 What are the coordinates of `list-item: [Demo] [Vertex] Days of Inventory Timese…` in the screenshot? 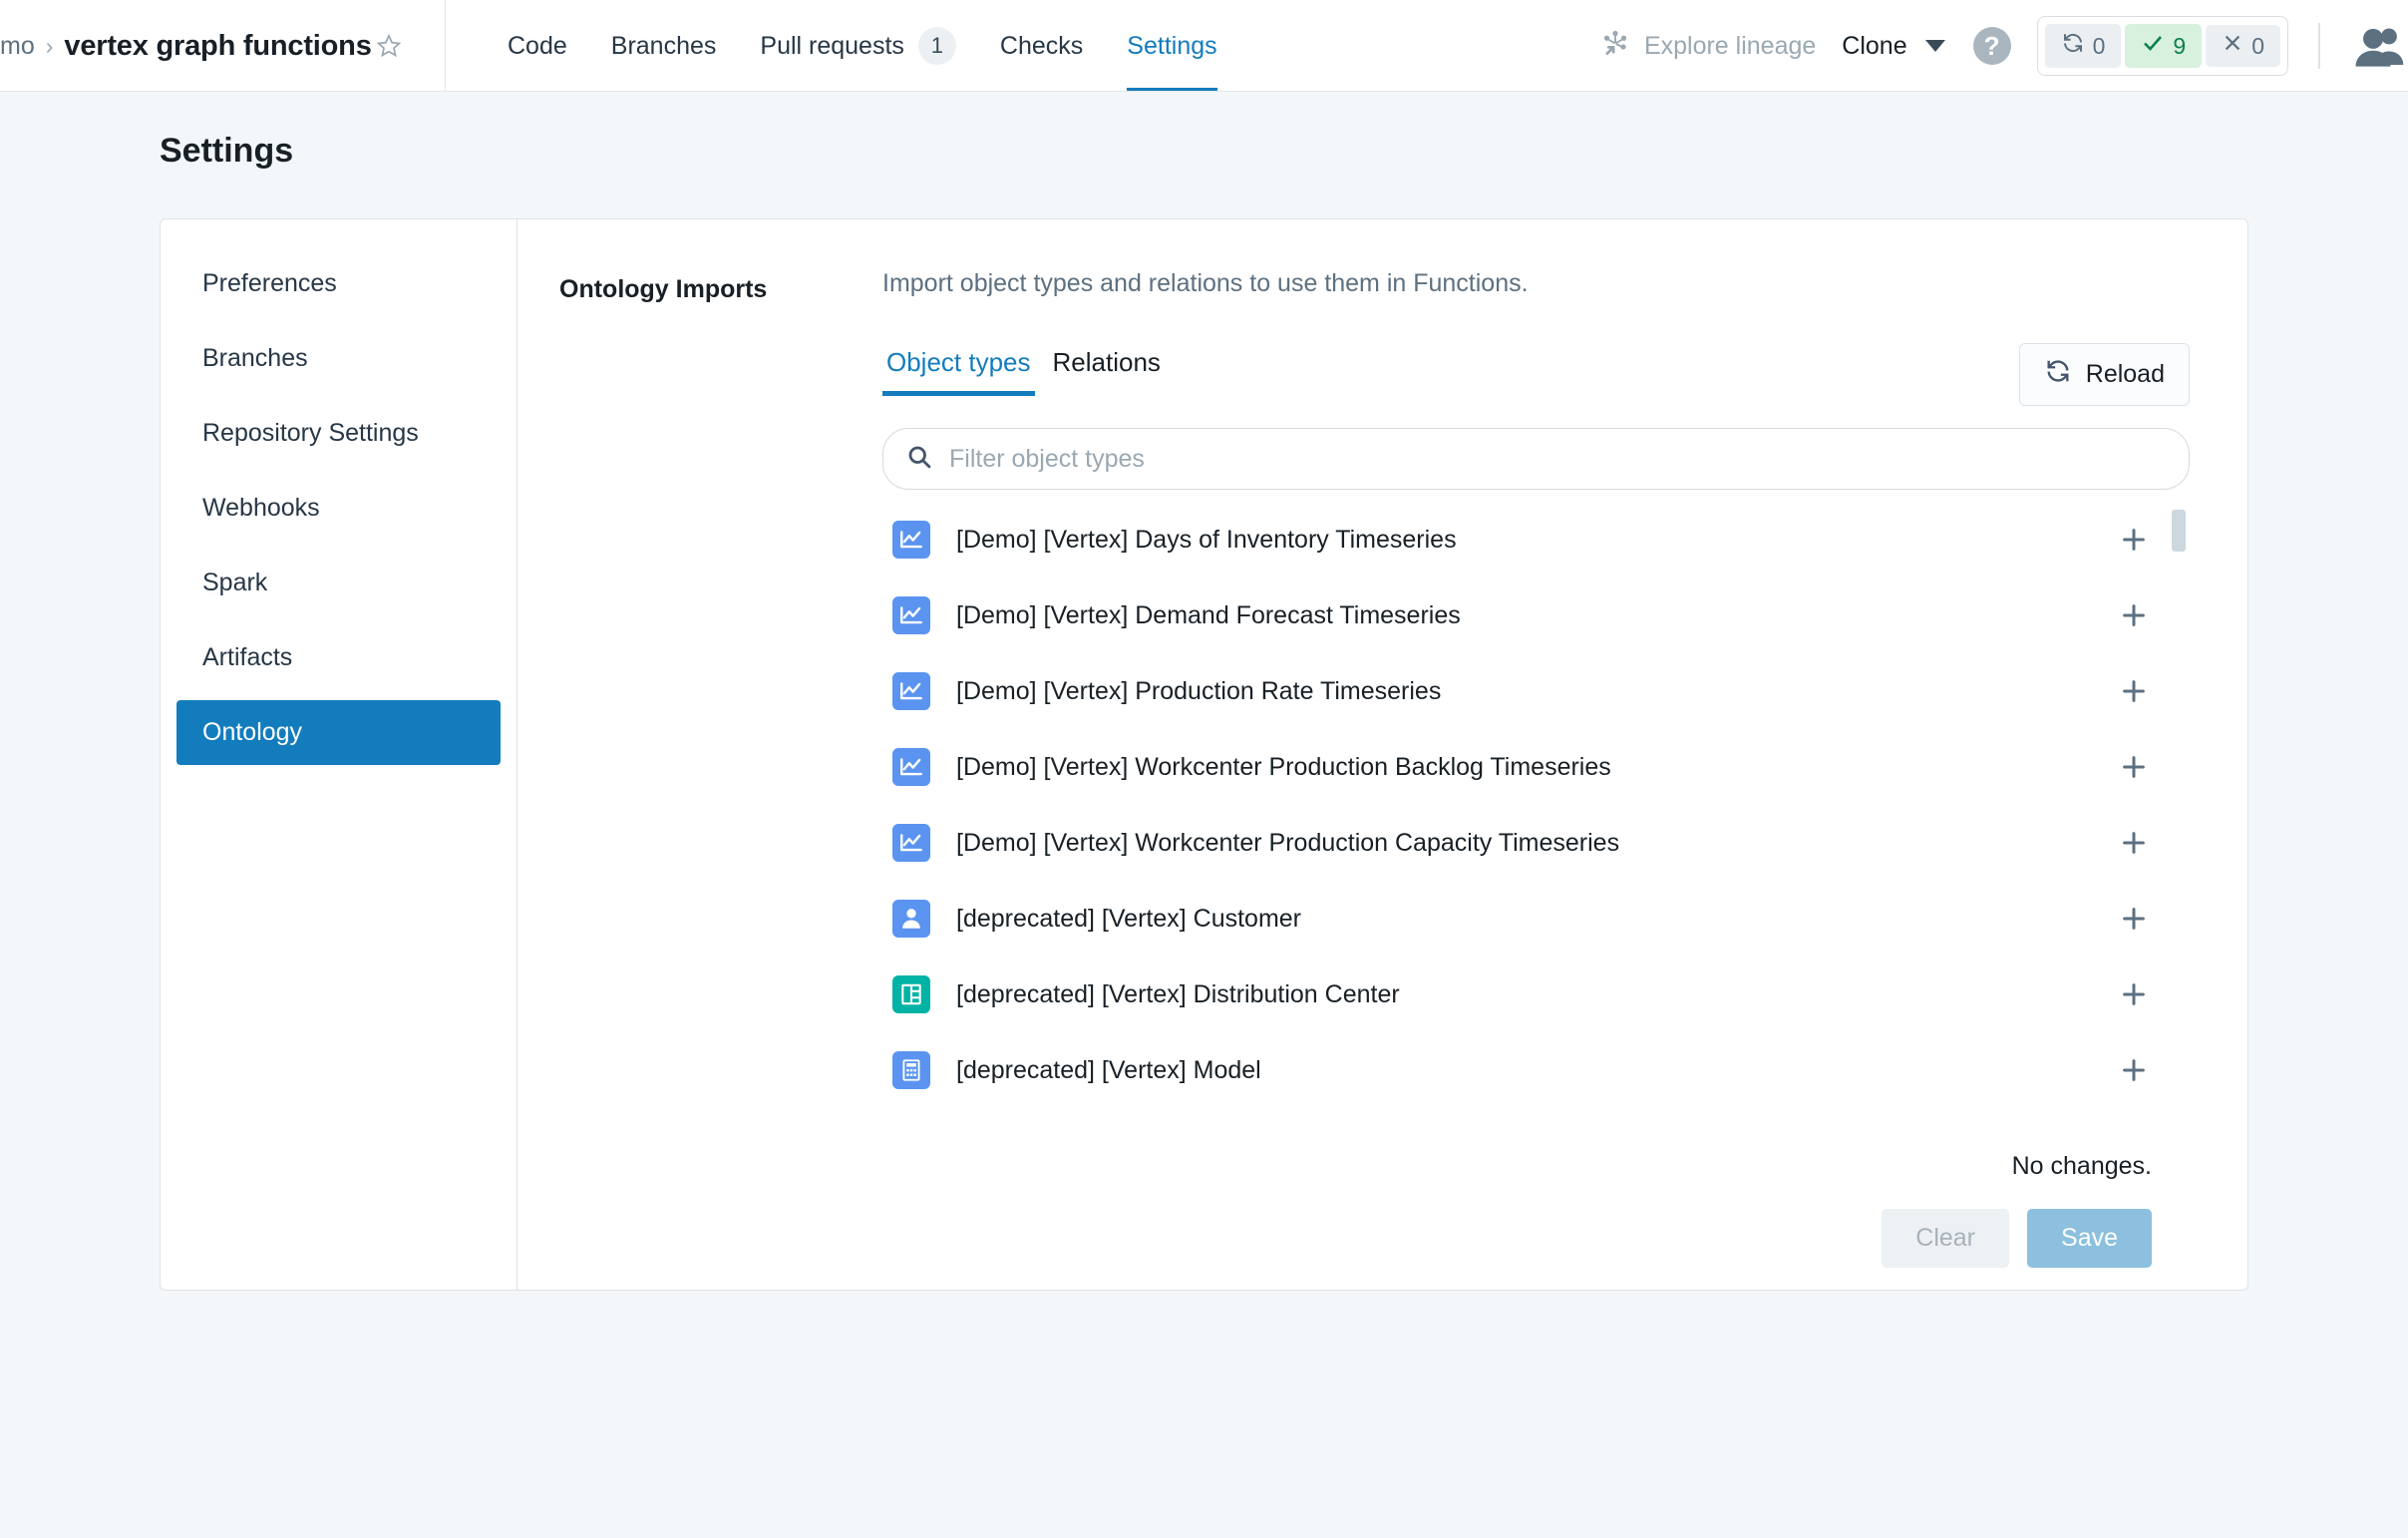 It's located at (1536, 539).